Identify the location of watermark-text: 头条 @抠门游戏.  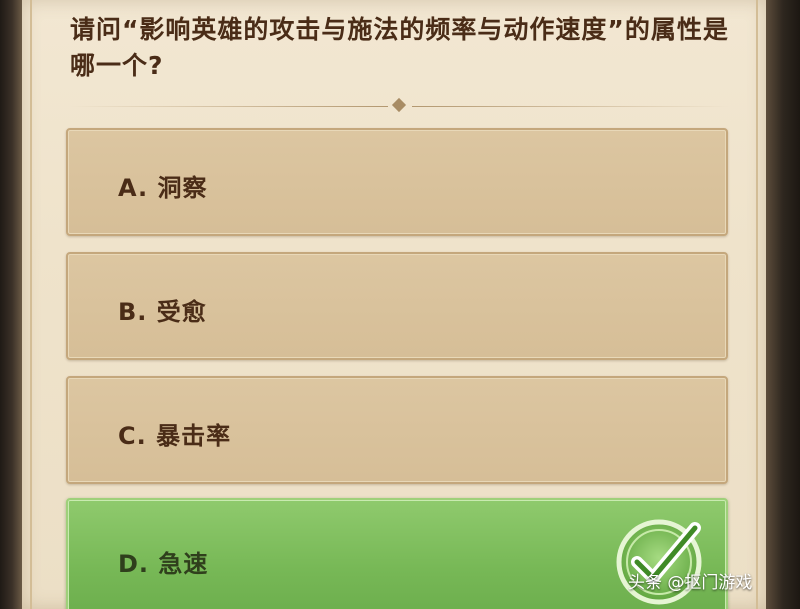
(690, 583).